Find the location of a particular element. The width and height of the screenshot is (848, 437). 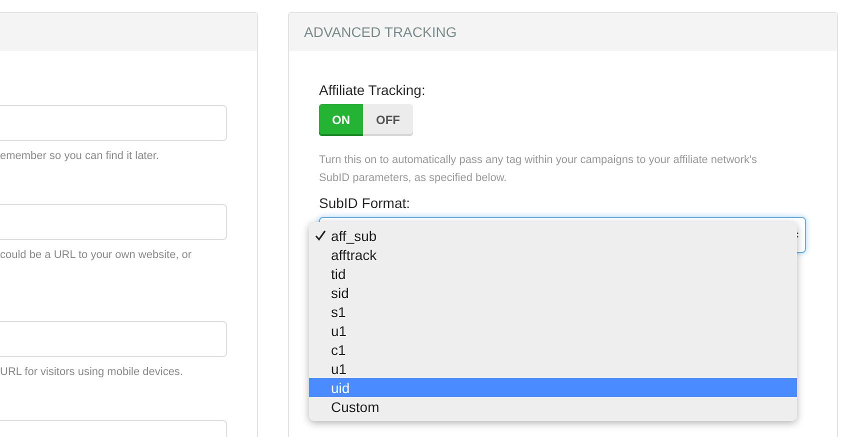

help-text: Turn this on to automatically pass any tag within your campaigns to your affiliate network's SubID parameters, as specified below. is located at coordinates (538, 169).